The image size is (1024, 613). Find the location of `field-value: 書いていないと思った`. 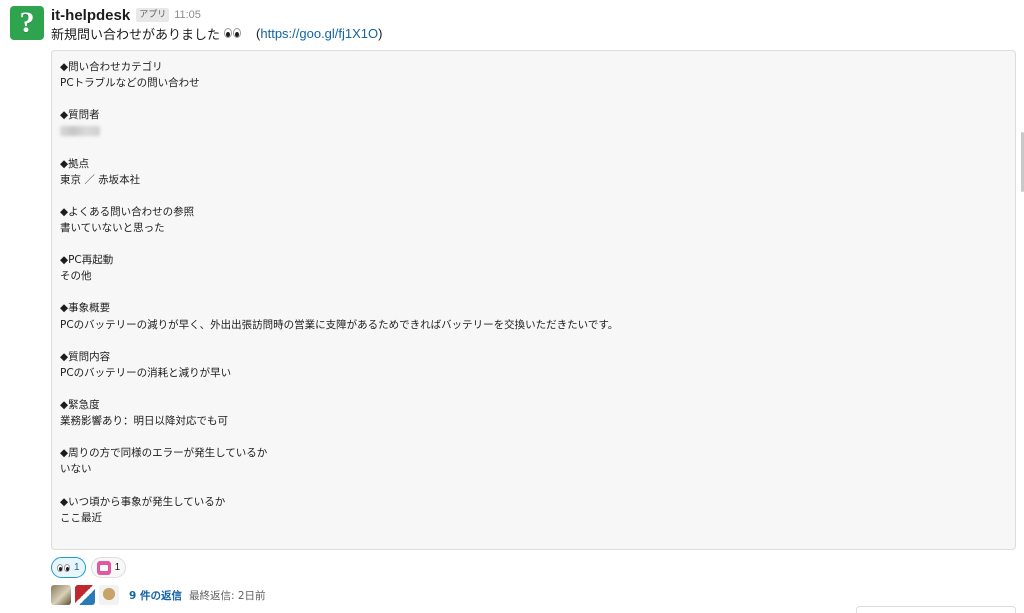

field-value: 書いていないと思った is located at coordinates (112, 227).